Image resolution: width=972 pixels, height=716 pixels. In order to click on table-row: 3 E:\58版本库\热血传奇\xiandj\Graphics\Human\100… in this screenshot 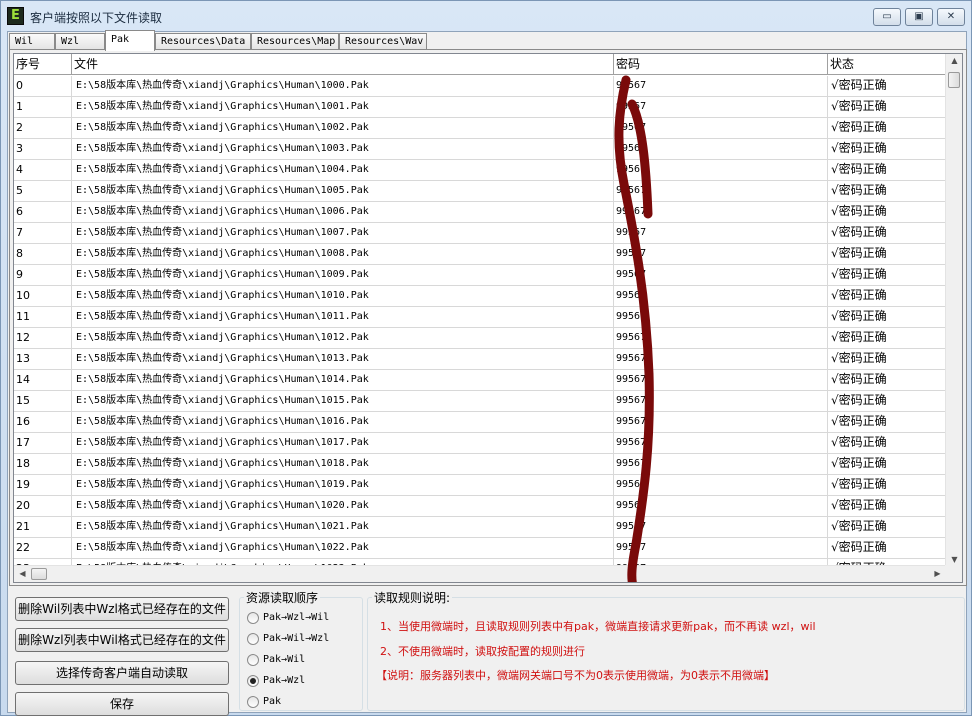, I will do `click(484, 149)`.